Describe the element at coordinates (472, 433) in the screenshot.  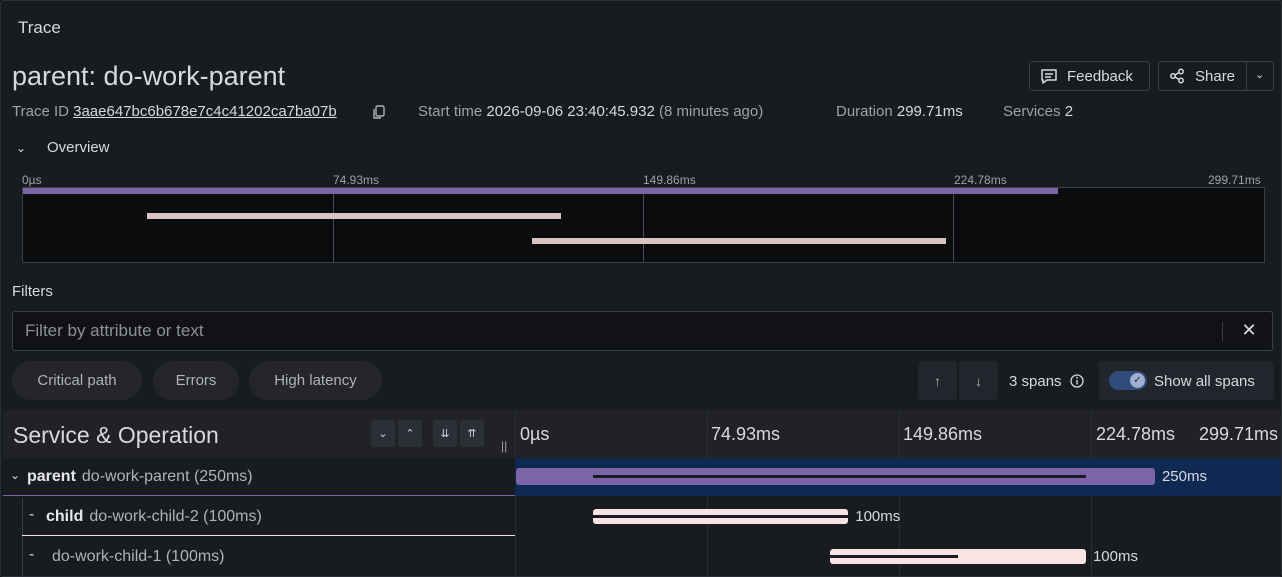
I see `expand-all-icon: ⇈` at that location.